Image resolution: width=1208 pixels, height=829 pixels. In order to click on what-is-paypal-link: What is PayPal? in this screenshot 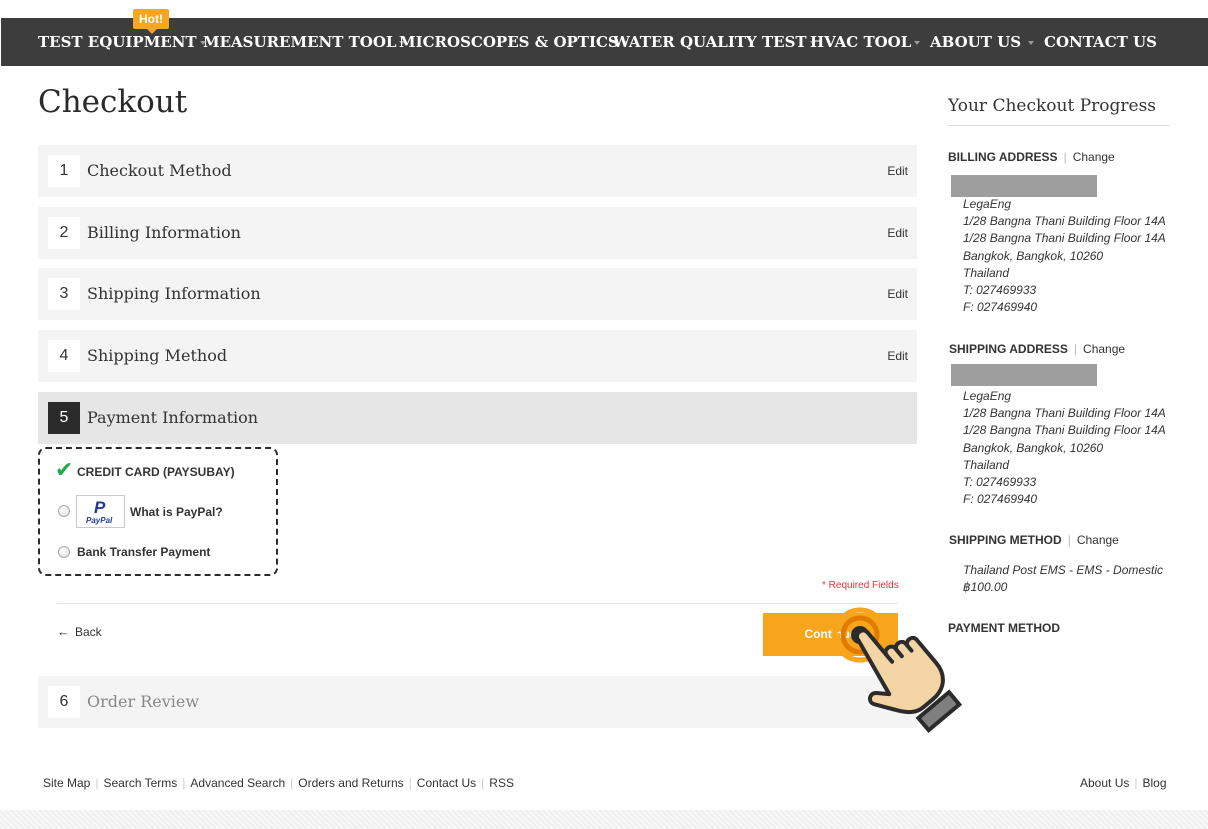, I will do `click(176, 512)`.